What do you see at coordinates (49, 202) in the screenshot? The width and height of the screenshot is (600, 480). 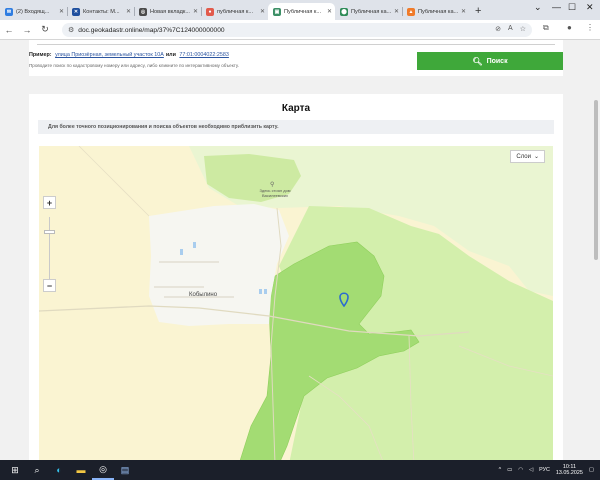 I see `zoom-in-button: +` at bounding box center [49, 202].